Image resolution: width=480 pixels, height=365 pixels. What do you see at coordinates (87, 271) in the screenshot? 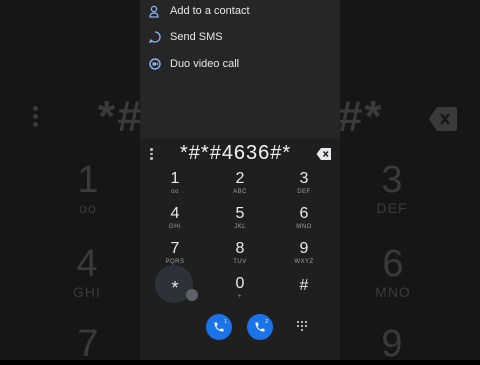
I see `background-key: 4 GHI` at bounding box center [87, 271].